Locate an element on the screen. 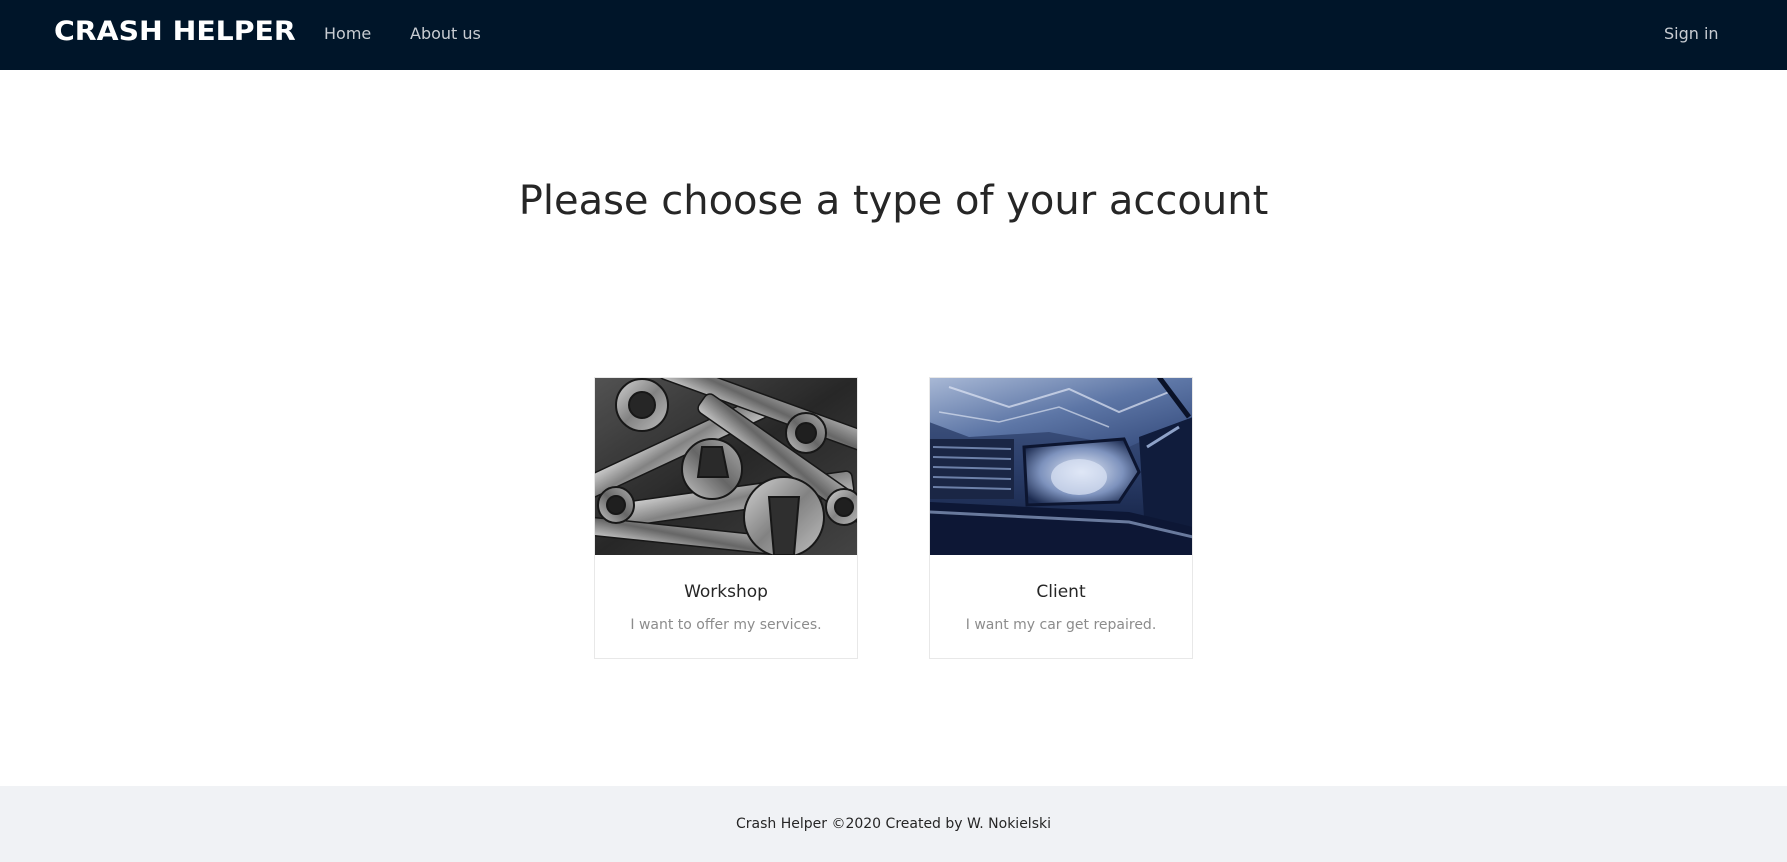 This screenshot has width=1787, height=862. wrenches-photo-icon is located at coordinates (726, 466).